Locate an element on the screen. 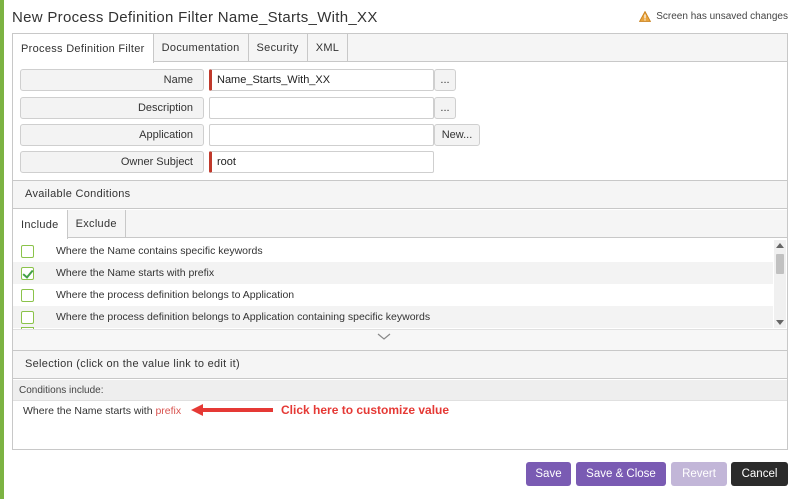 The height and width of the screenshot is (499, 800). footer: Save Save & Close Revert Cancel is located at coordinates (400, 474).